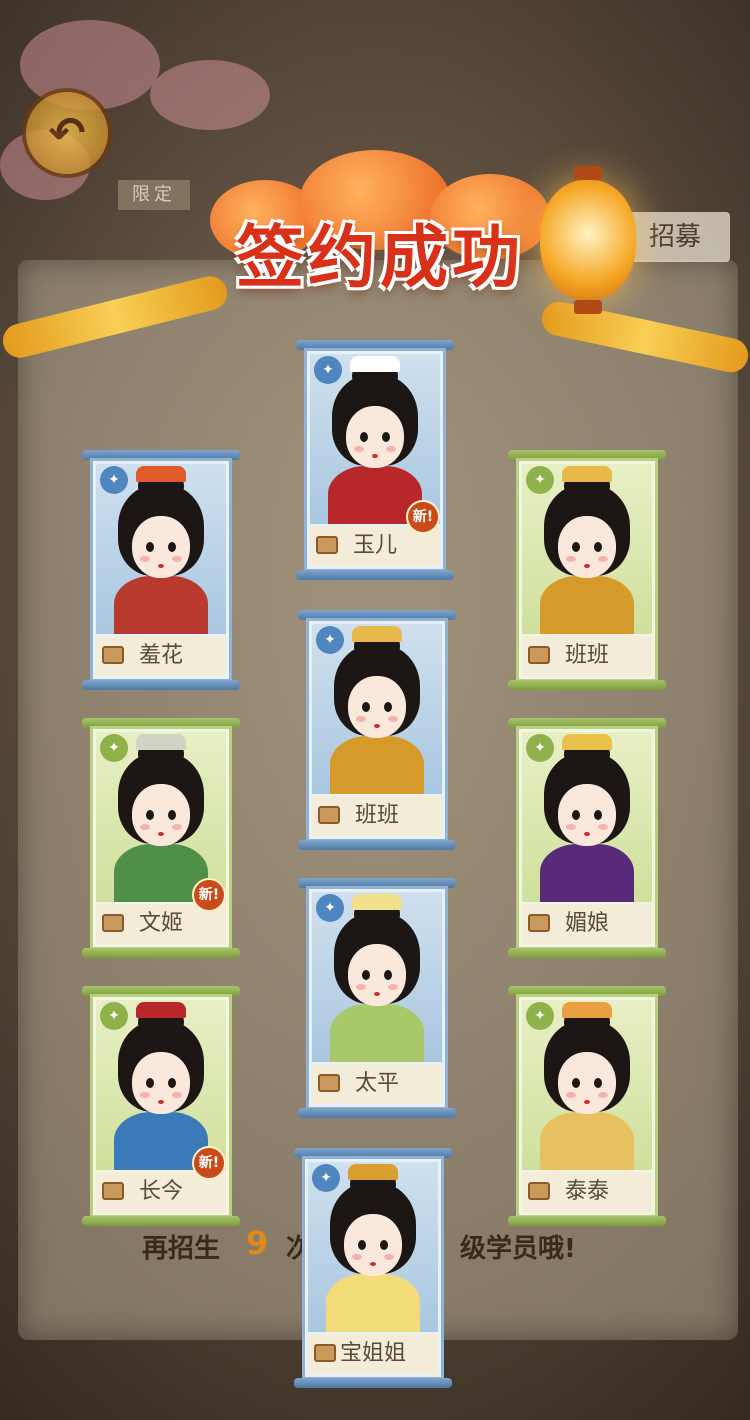  I want to click on character-card-taitai: ✦ 泰泰, so click(587, 1106).